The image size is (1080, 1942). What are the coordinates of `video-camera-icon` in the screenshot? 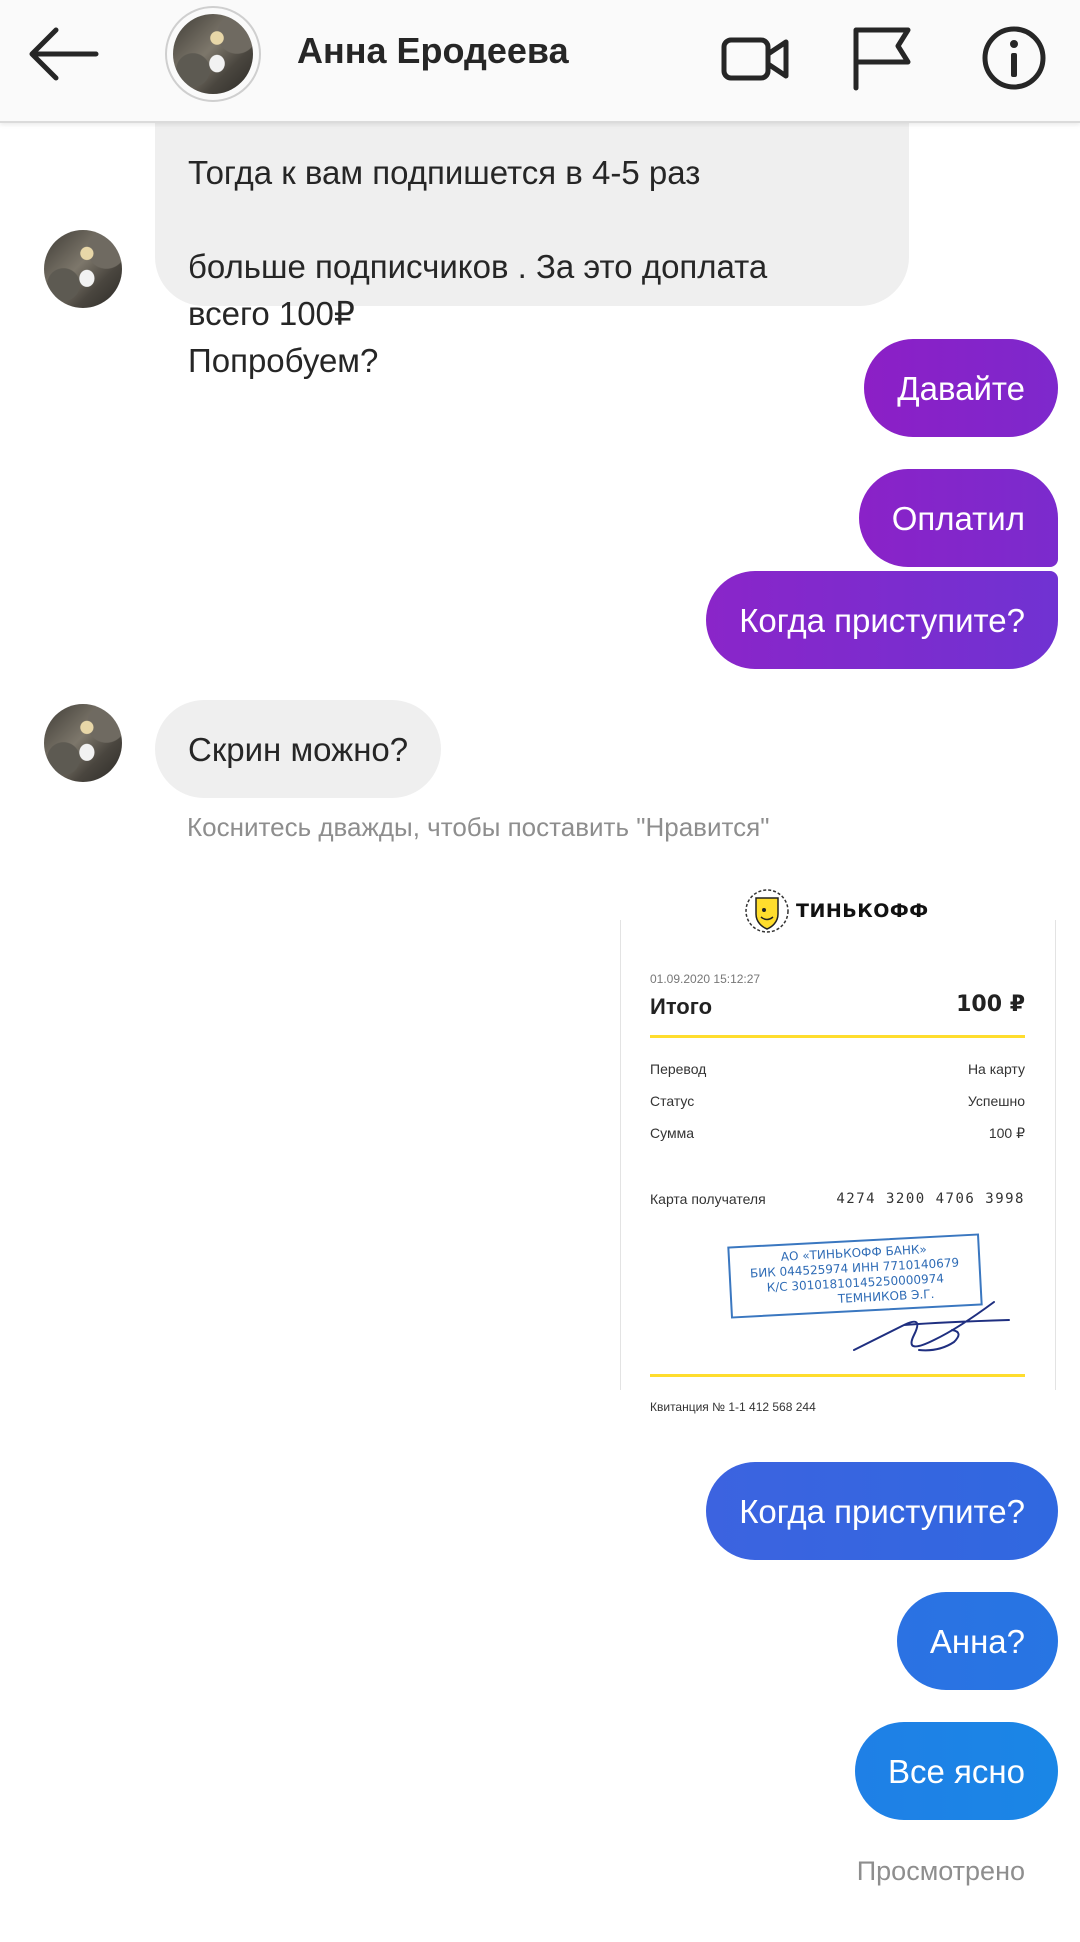 It's located at (756, 58).